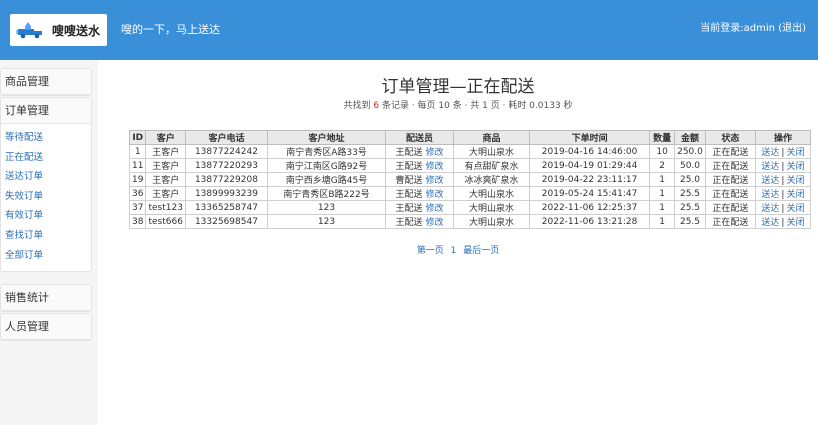  I want to click on cell-phone: 13365258747, so click(226, 207).